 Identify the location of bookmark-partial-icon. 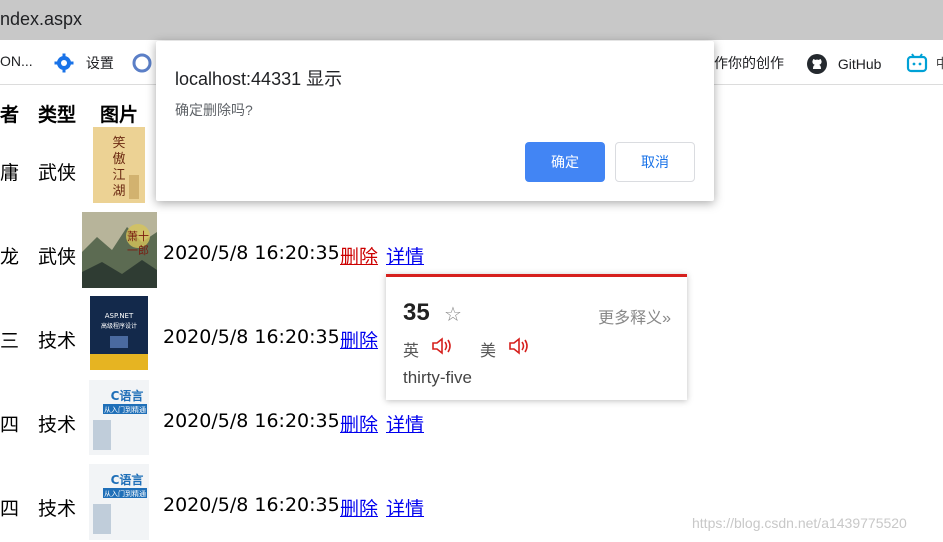
(143, 64).